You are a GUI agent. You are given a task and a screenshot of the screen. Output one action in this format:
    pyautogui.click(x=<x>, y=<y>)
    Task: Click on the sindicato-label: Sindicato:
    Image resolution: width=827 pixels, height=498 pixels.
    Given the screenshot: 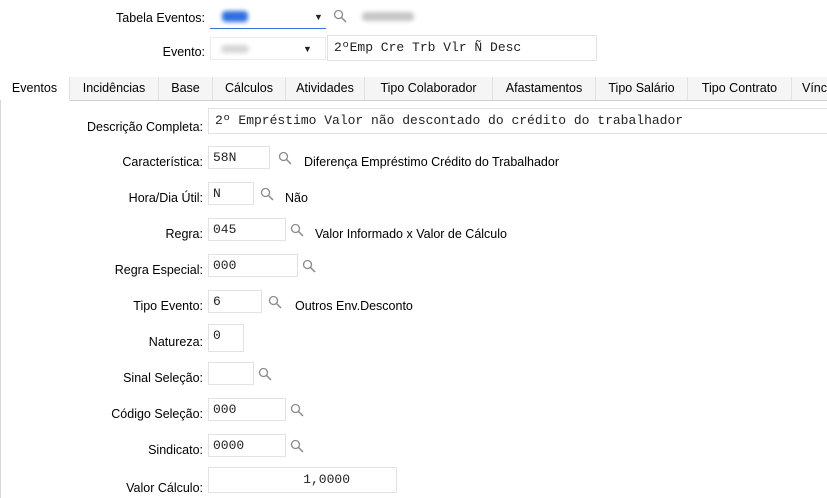 What is the action you would take?
    pyautogui.click(x=175, y=450)
    